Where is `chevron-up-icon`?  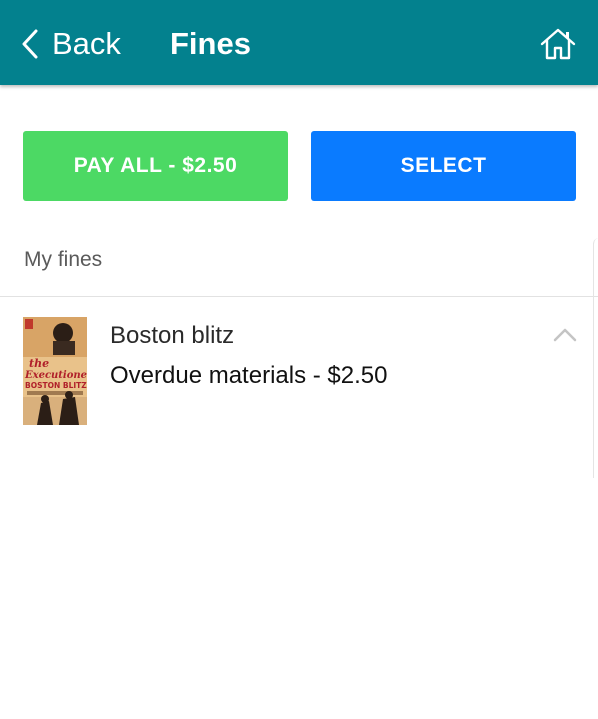
chevron-up-icon is located at coordinates (565, 335).